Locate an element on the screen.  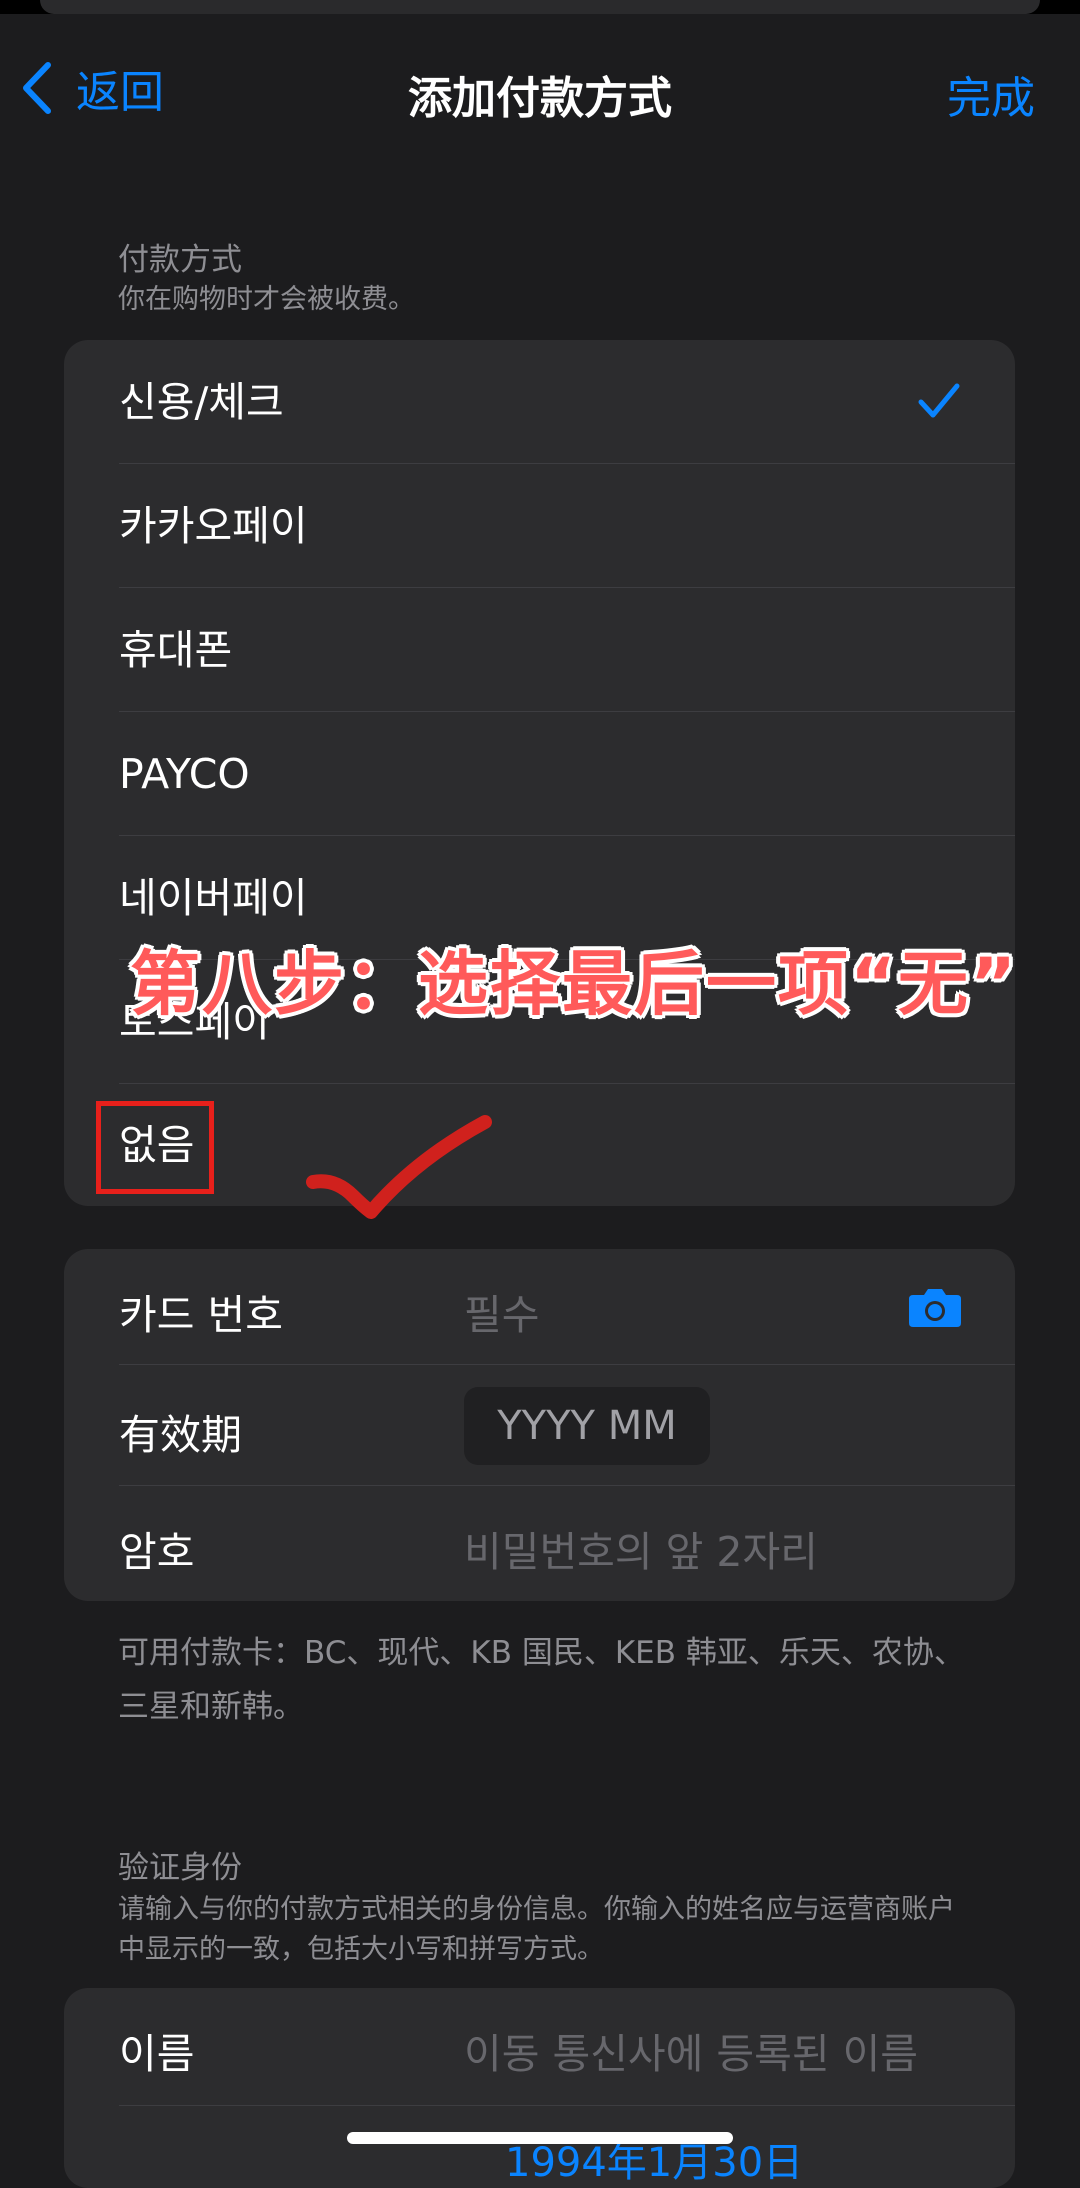
sheet-behind-edge is located at coordinates (540, 7).